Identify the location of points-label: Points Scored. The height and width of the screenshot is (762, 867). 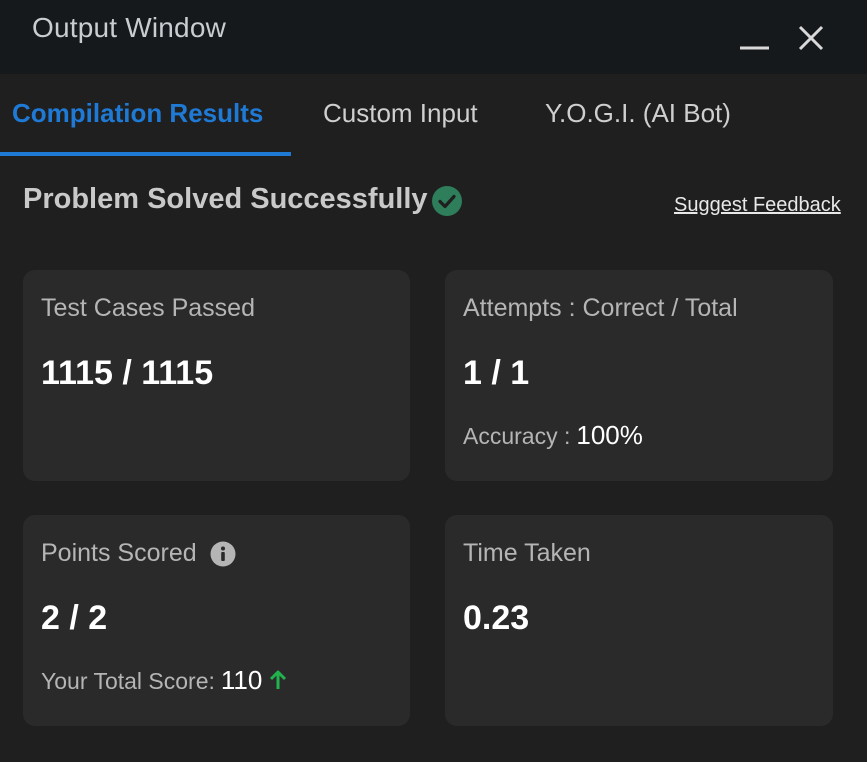
(119, 553).